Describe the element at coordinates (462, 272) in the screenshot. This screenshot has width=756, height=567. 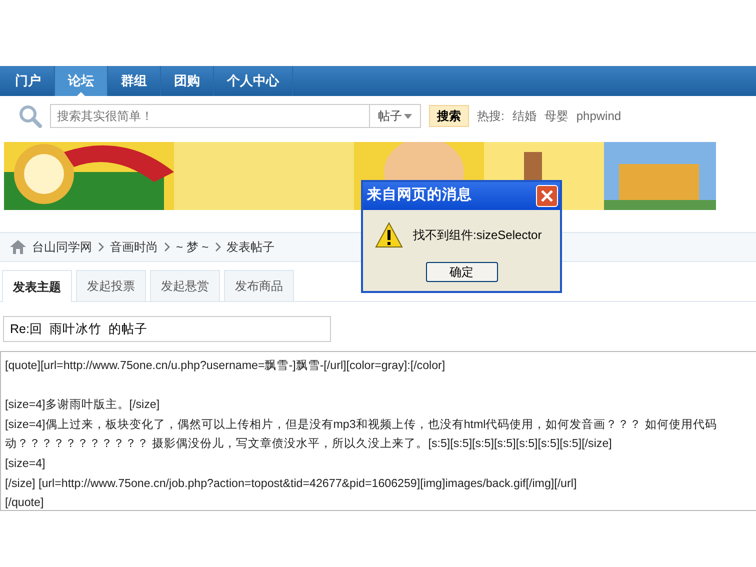
I see `ok-button: 确定` at that location.